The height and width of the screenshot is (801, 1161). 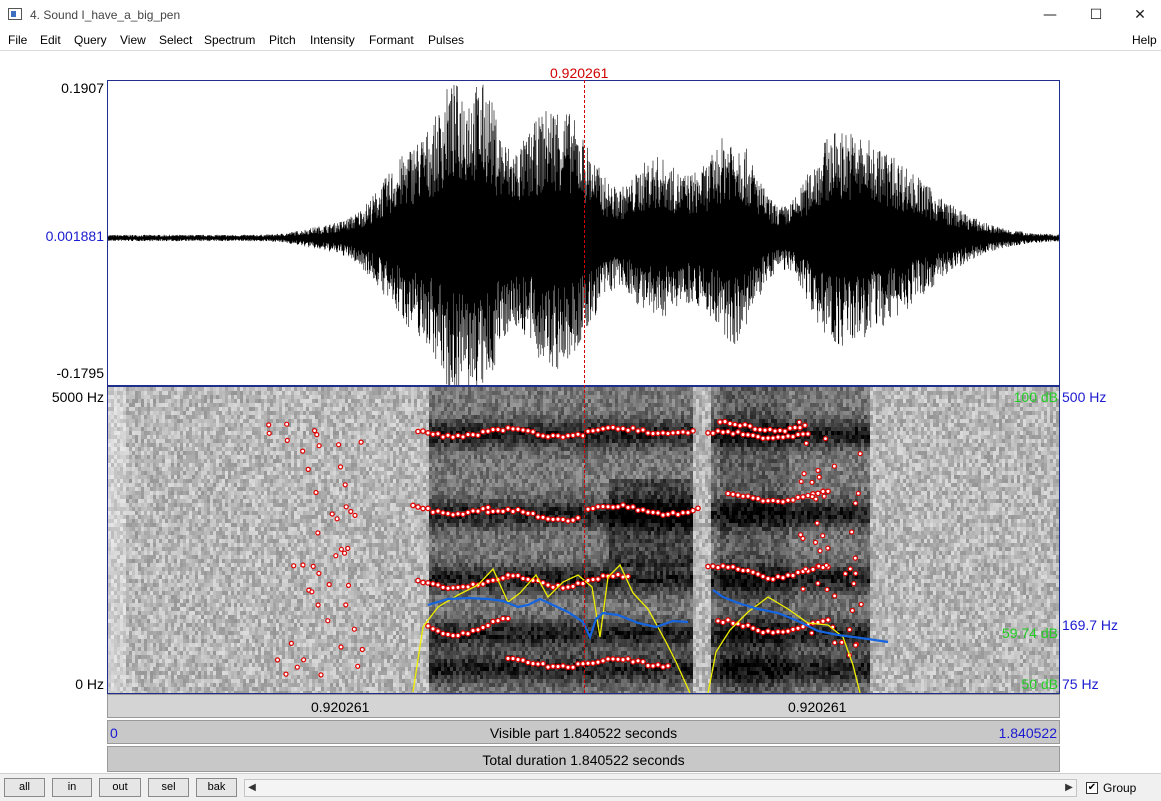 I want to click on total-duration-bar: Total duration 1.840522 seconds, so click(x=583, y=759).